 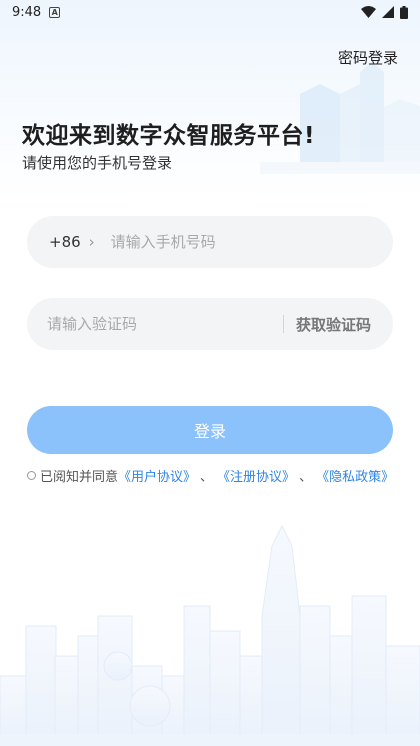 What do you see at coordinates (65, 242) in the screenshot?
I see `country-code: +86` at bounding box center [65, 242].